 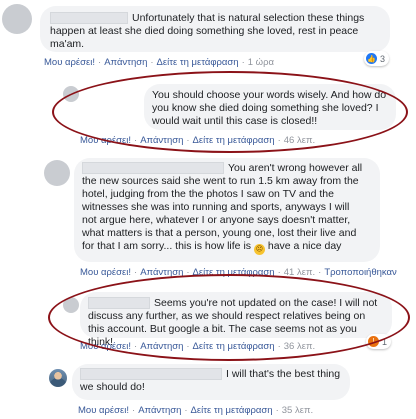 I want to click on reaction-count: 👍 3, so click(x=377, y=58).